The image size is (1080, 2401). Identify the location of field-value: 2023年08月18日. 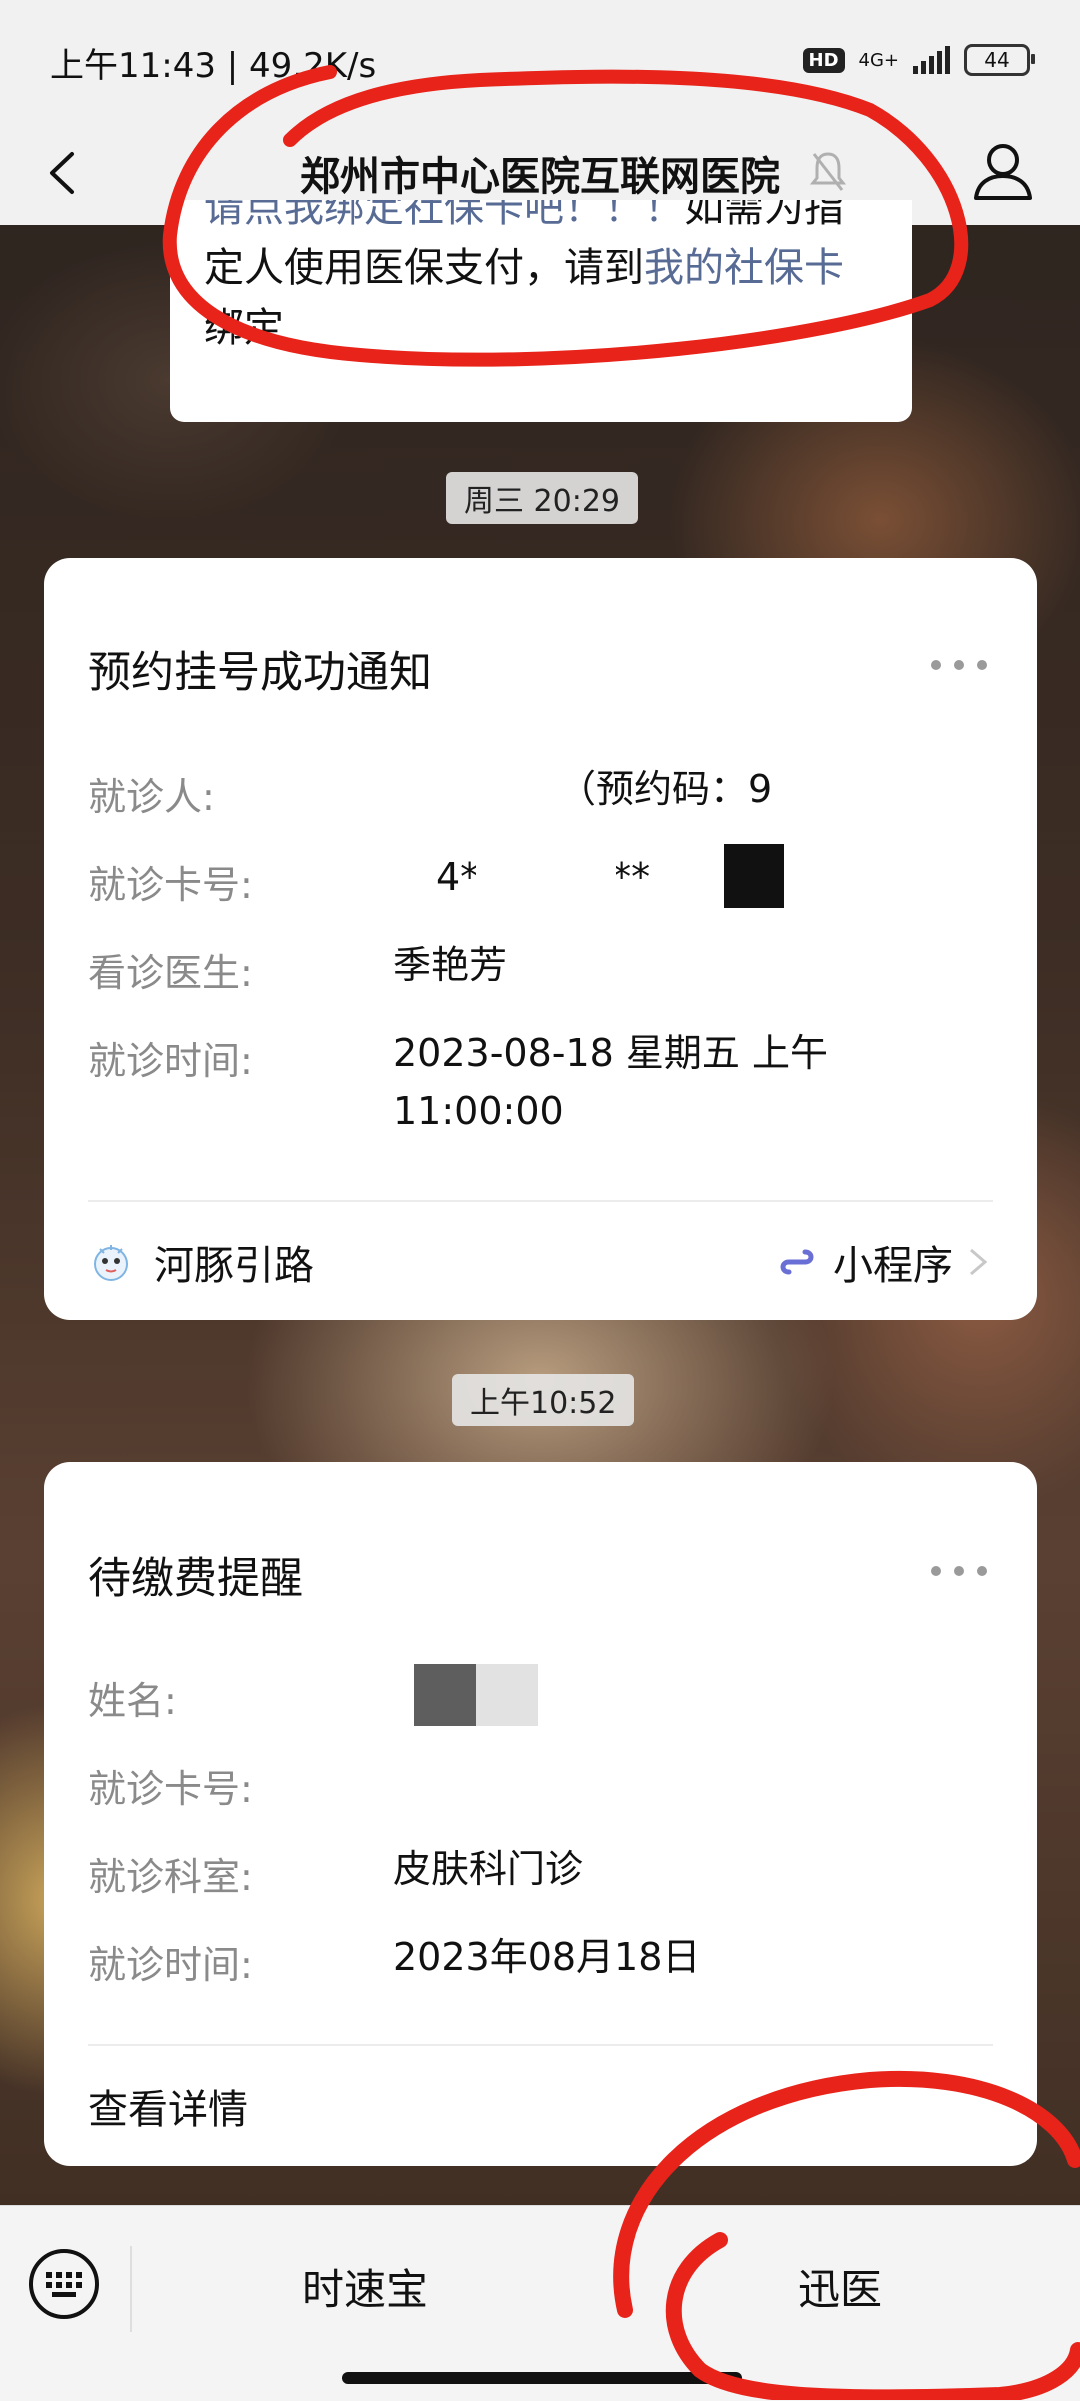
(547, 1957).